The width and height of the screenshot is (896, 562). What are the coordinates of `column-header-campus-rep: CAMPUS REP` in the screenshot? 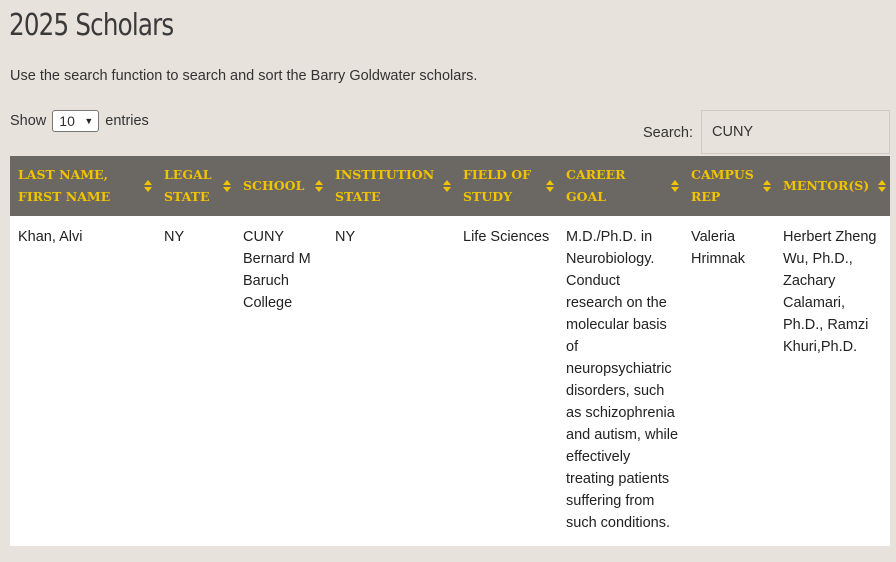 It's located at (729, 186).